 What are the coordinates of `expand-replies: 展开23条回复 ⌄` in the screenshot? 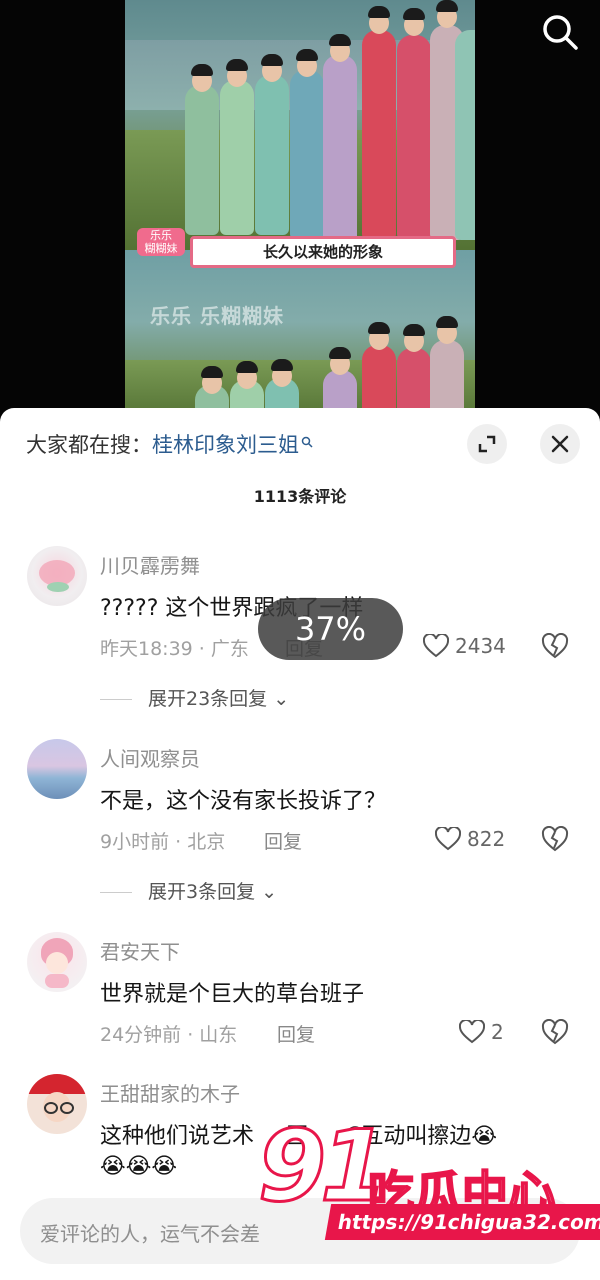 It's located at (194, 697).